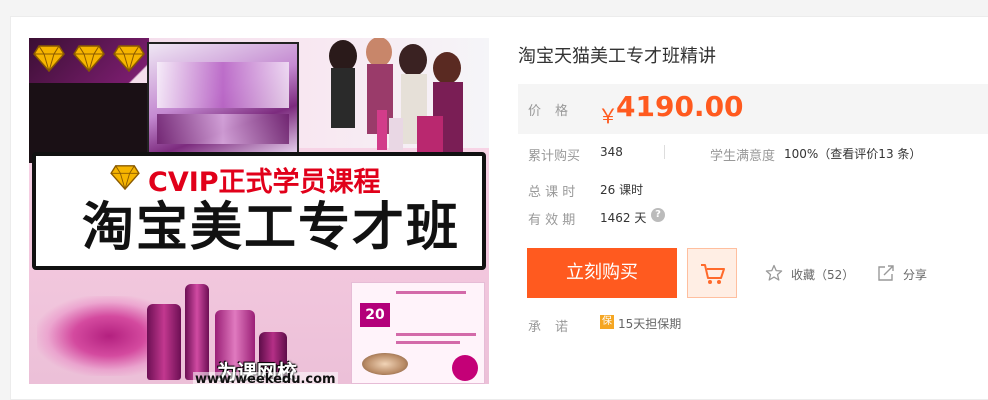  I want to click on favorite-button: 收藏（52）, so click(810, 274).